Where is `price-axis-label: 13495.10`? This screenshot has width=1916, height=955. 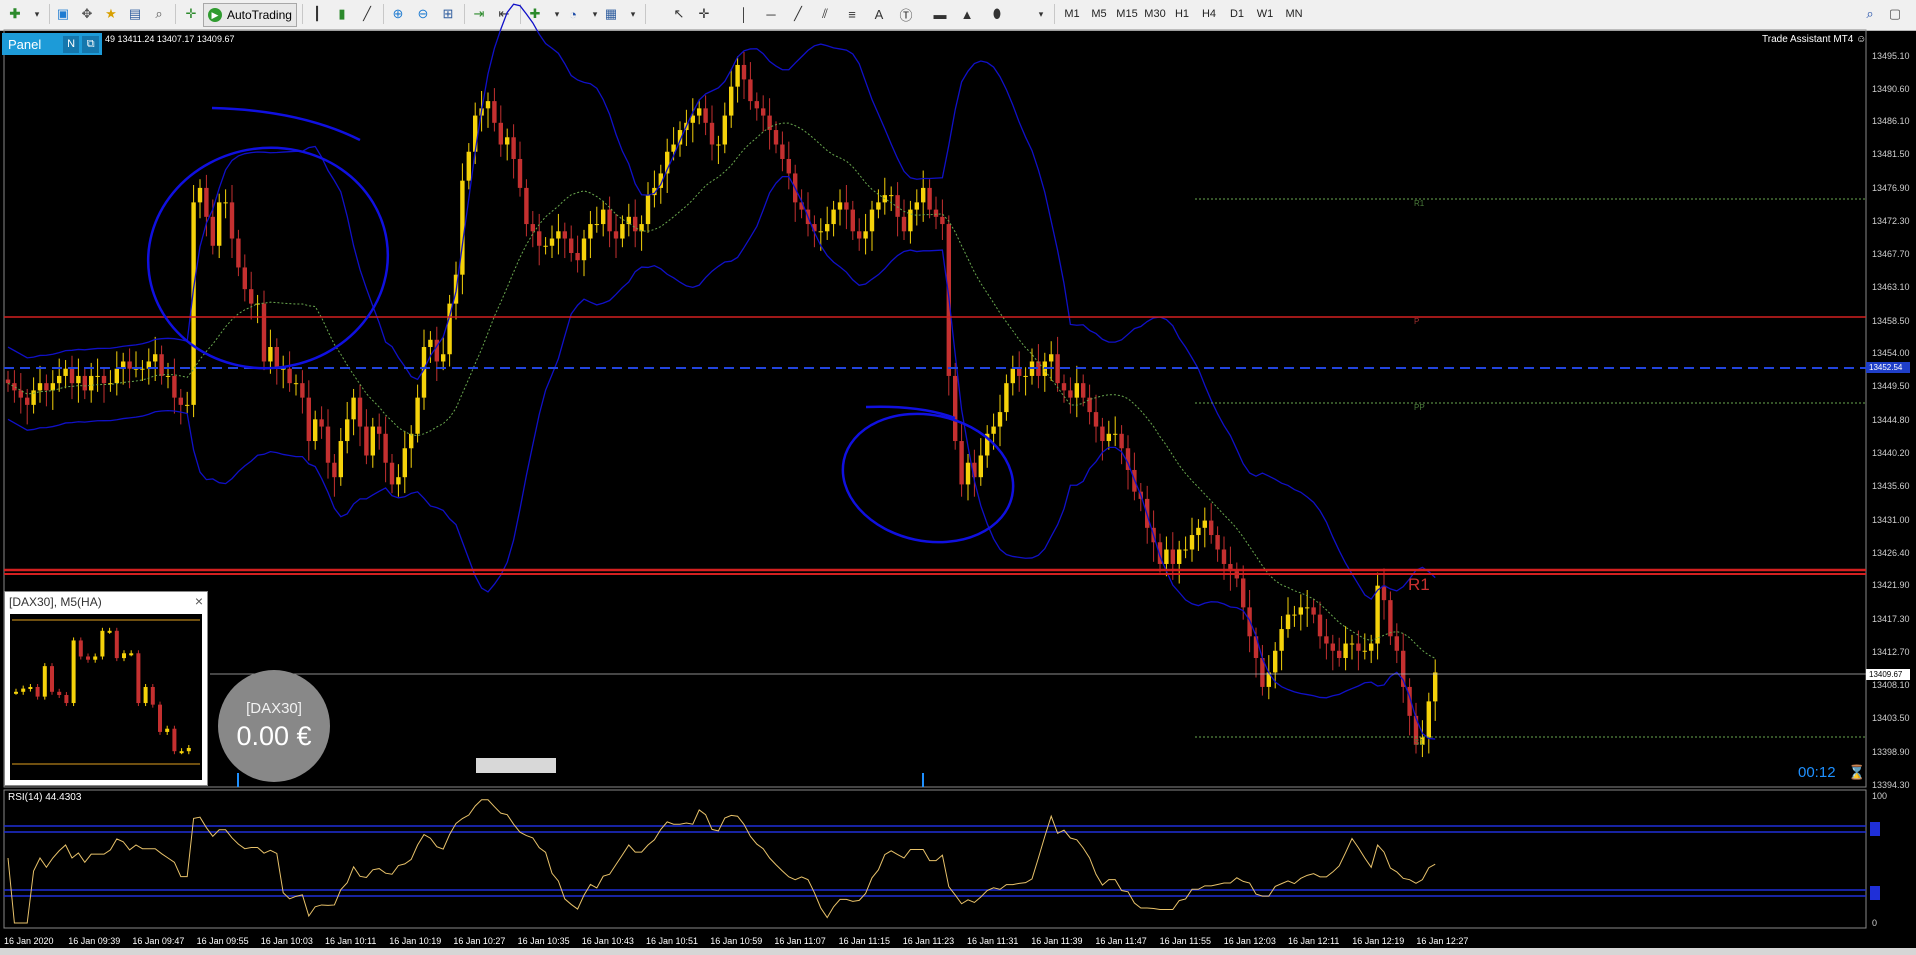 price-axis-label: 13495.10 is located at coordinates (1891, 56).